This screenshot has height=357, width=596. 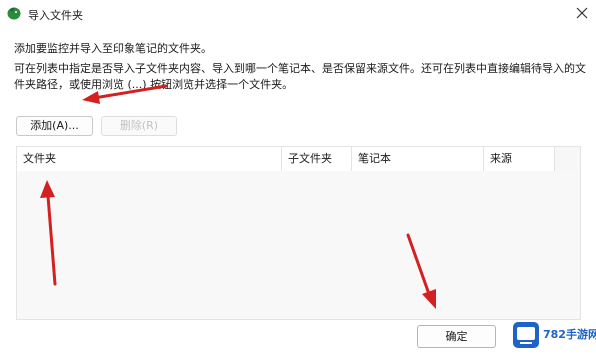 I want to click on column-header-folder: 文件夹, so click(x=149, y=159).